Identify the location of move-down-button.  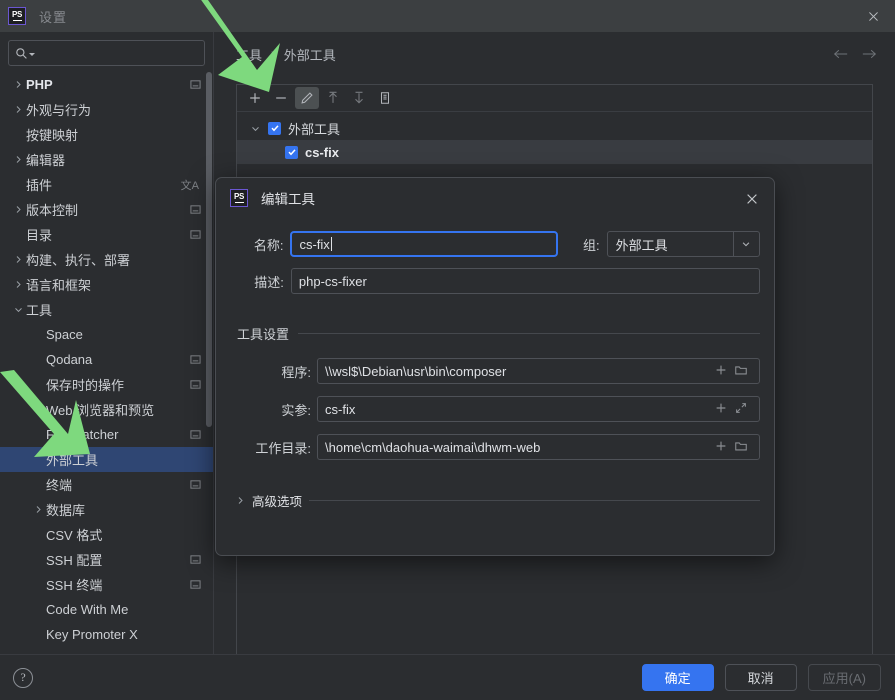
(359, 98).